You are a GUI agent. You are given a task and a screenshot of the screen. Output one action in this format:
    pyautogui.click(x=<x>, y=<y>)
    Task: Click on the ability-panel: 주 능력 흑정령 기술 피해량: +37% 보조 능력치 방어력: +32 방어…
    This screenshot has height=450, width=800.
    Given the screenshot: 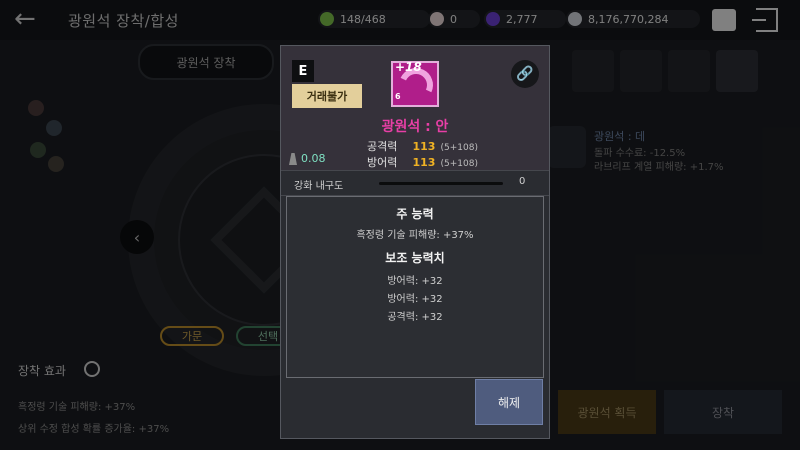 What is the action you would take?
    pyautogui.click(x=415, y=287)
    